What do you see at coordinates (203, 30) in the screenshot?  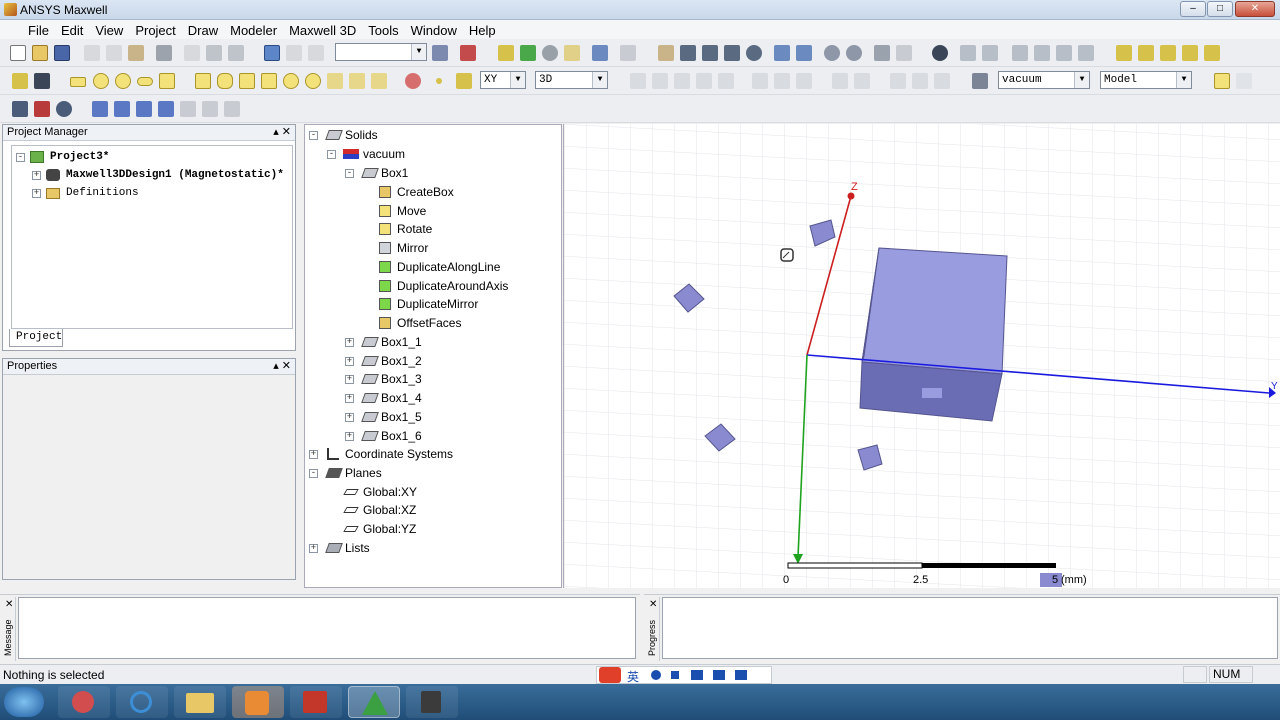 I see `menu-draw: Draw` at bounding box center [203, 30].